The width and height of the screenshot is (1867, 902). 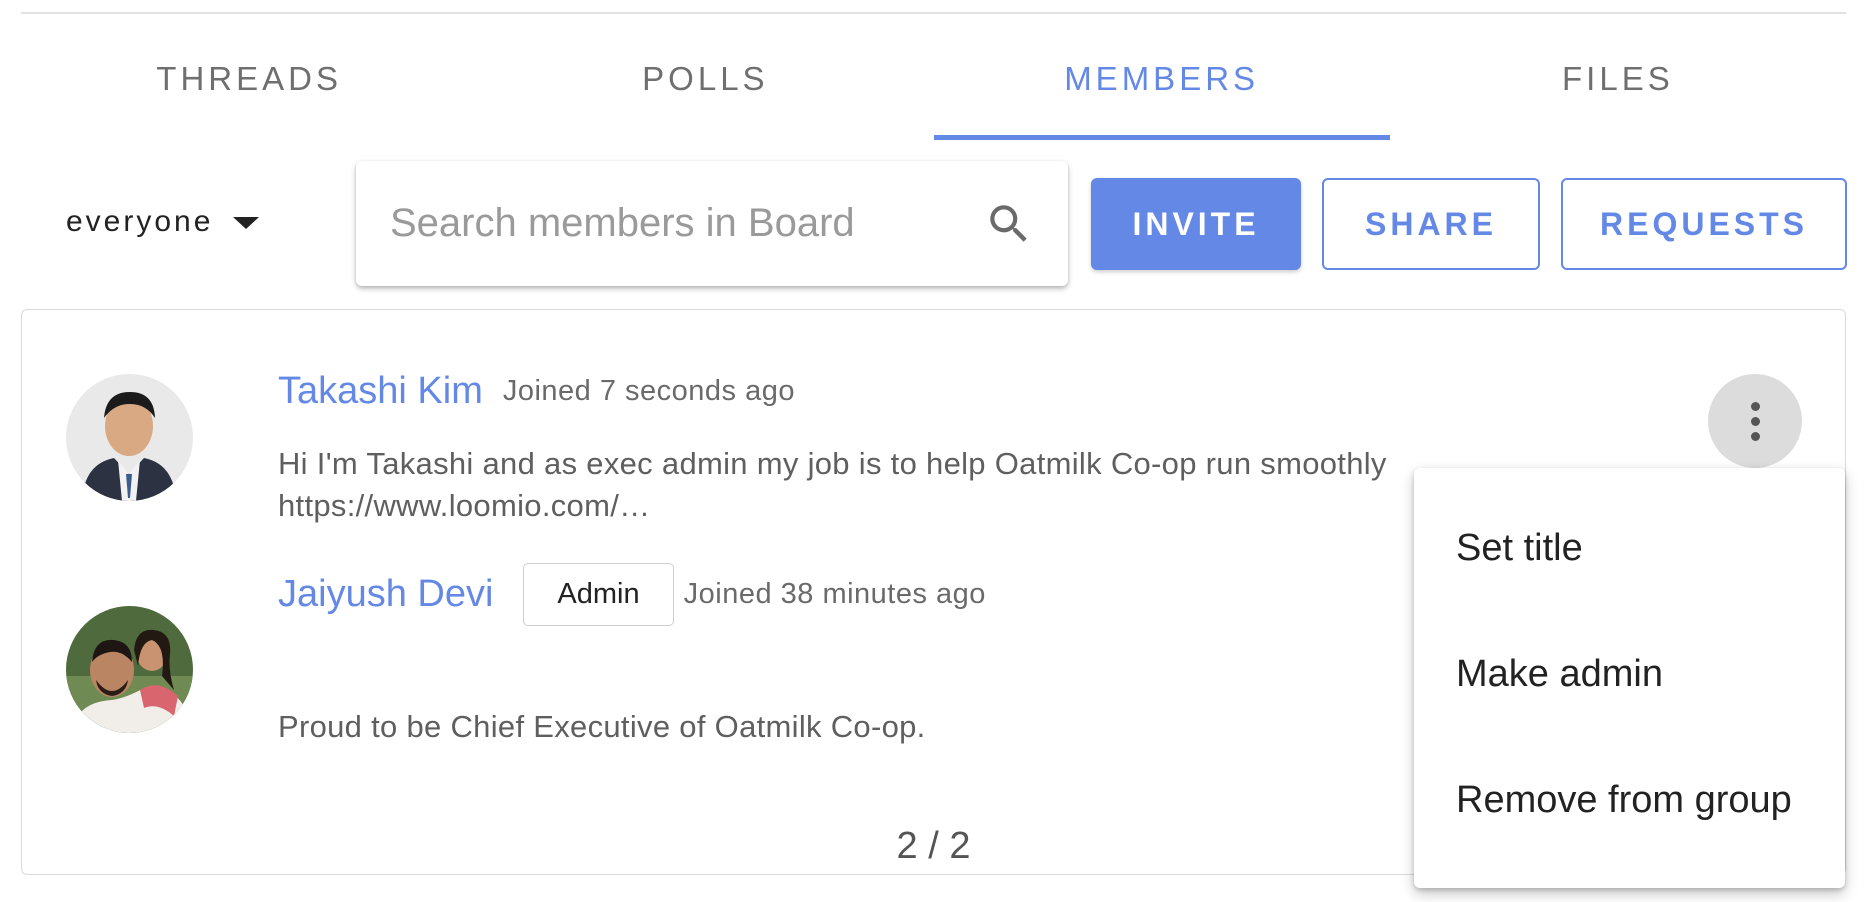 I want to click on search-input, so click(x=686, y=223).